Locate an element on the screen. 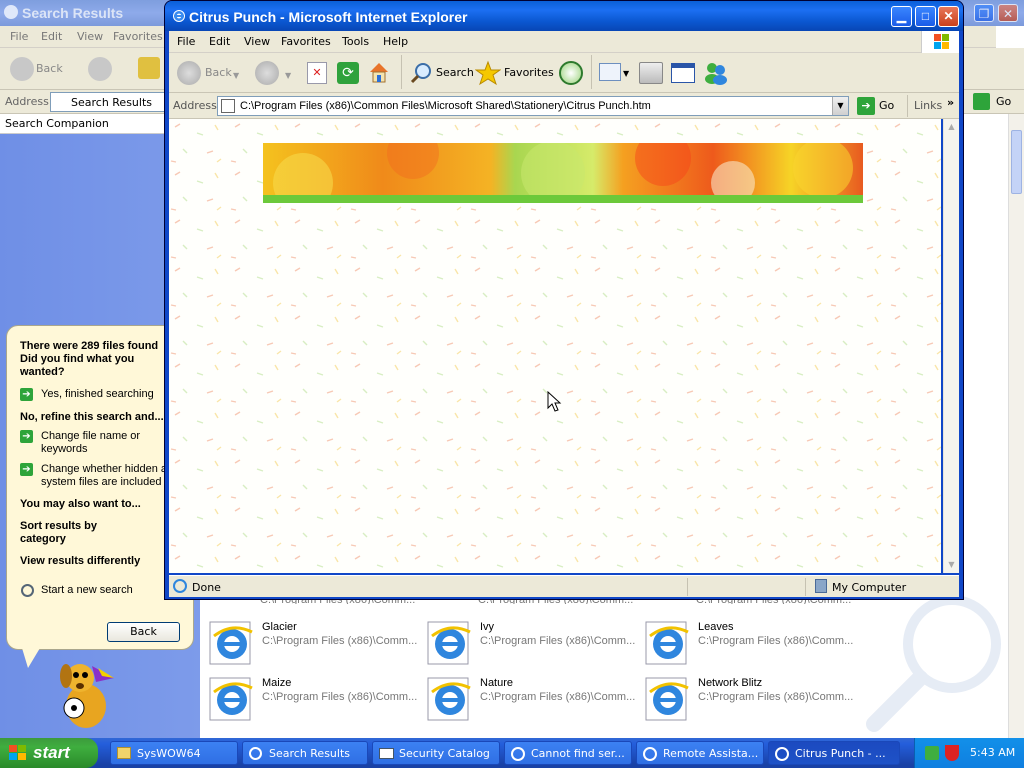  favorites-star-icon is located at coordinates (488, 73).